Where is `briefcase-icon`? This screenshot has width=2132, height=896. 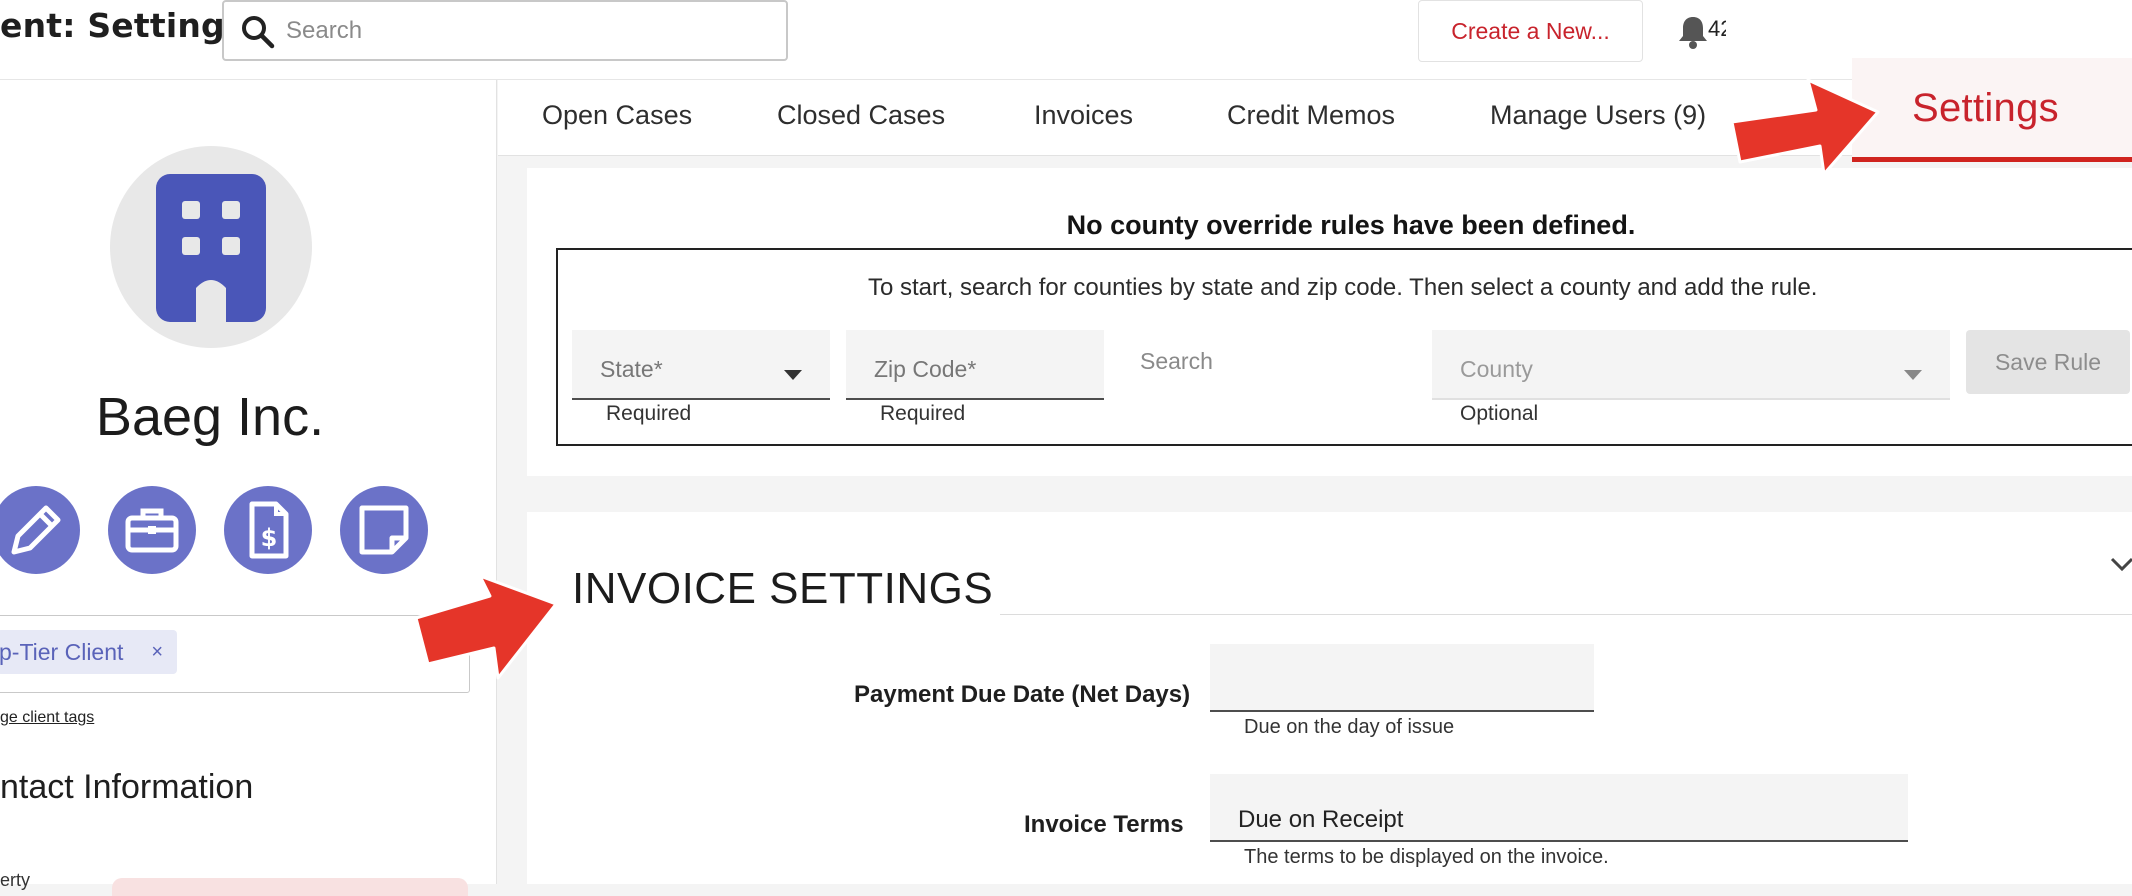
briefcase-icon is located at coordinates (152, 530).